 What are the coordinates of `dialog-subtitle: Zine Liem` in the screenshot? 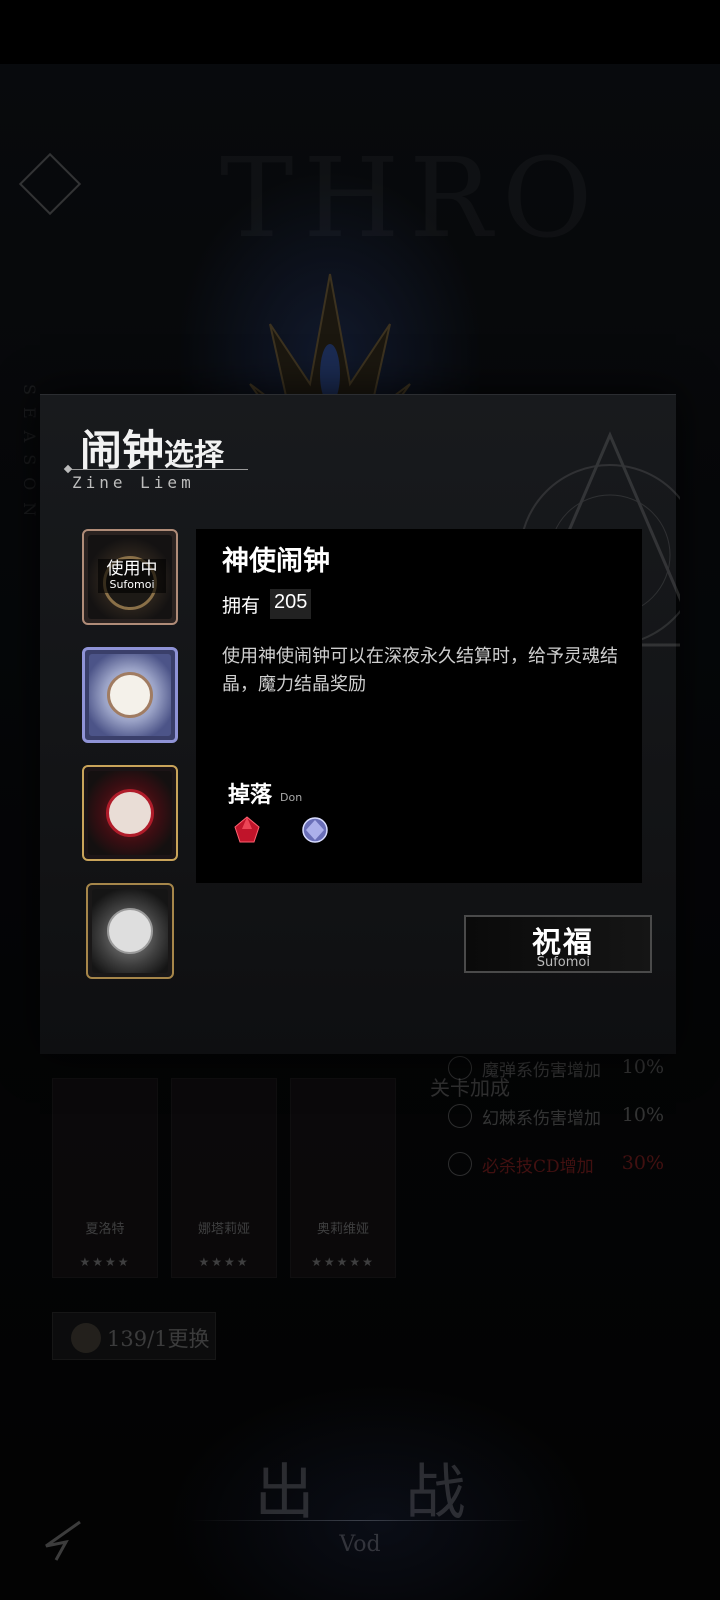 It's located at (133, 482).